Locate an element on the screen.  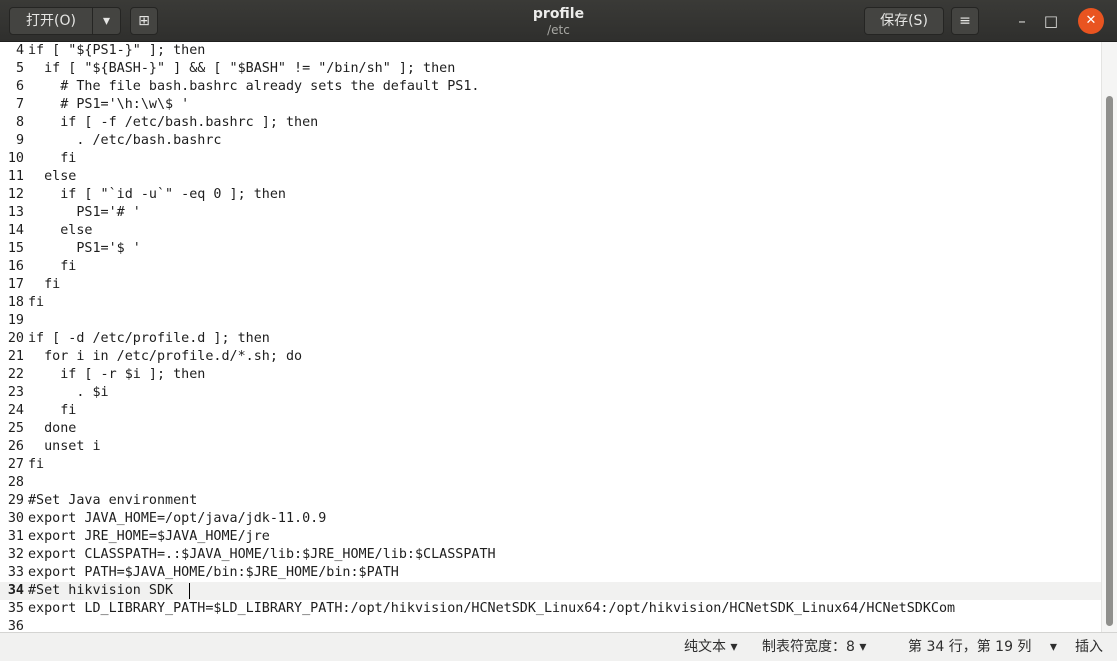
hamburger-icon: ≡ is located at coordinates (965, 21).